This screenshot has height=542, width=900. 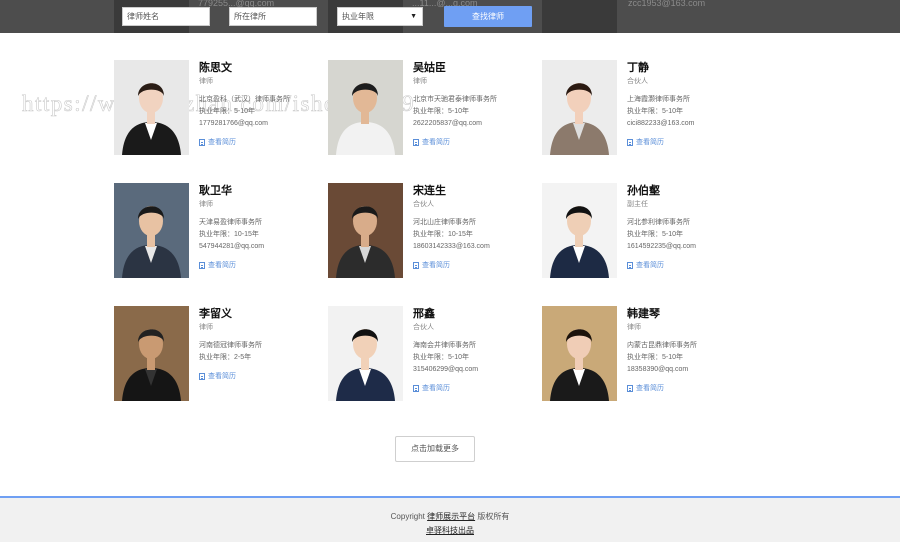 What do you see at coordinates (435, 449) in the screenshot?
I see `load-more-button: 点击加载更多` at bounding box center [435, 449].